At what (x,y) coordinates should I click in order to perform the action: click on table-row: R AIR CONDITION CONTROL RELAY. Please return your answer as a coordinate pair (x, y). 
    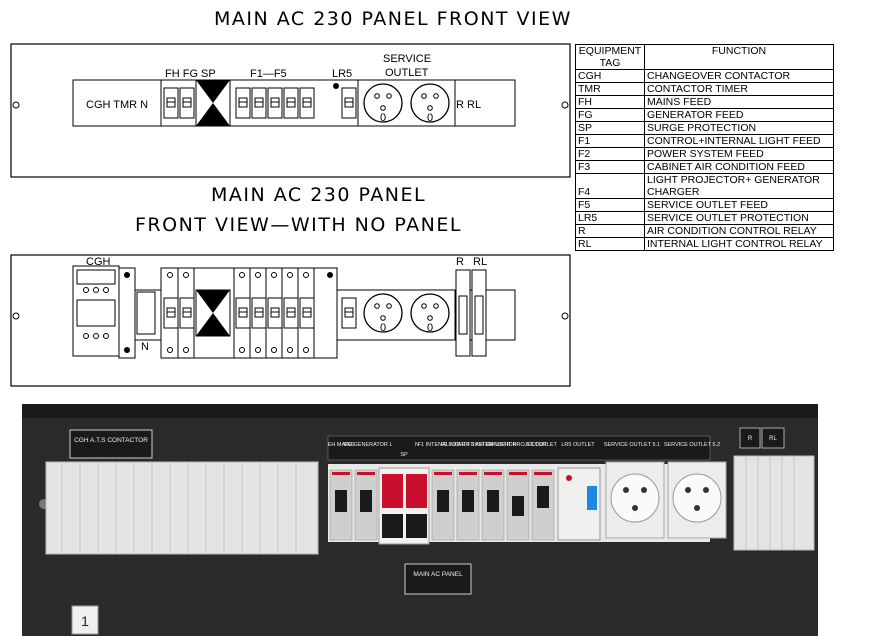
    Looking at the image, I should click on (704, 231).